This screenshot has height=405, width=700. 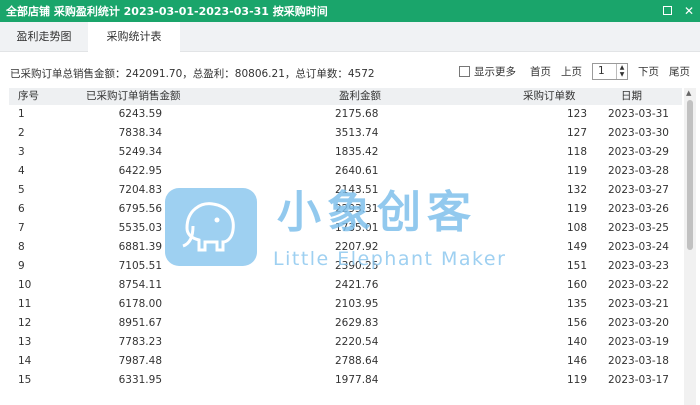 What do you see at coordinates (140, 285) in the screenshot?
I see `row-sales-amount: 8754.11` at bounding box center [140, 285].